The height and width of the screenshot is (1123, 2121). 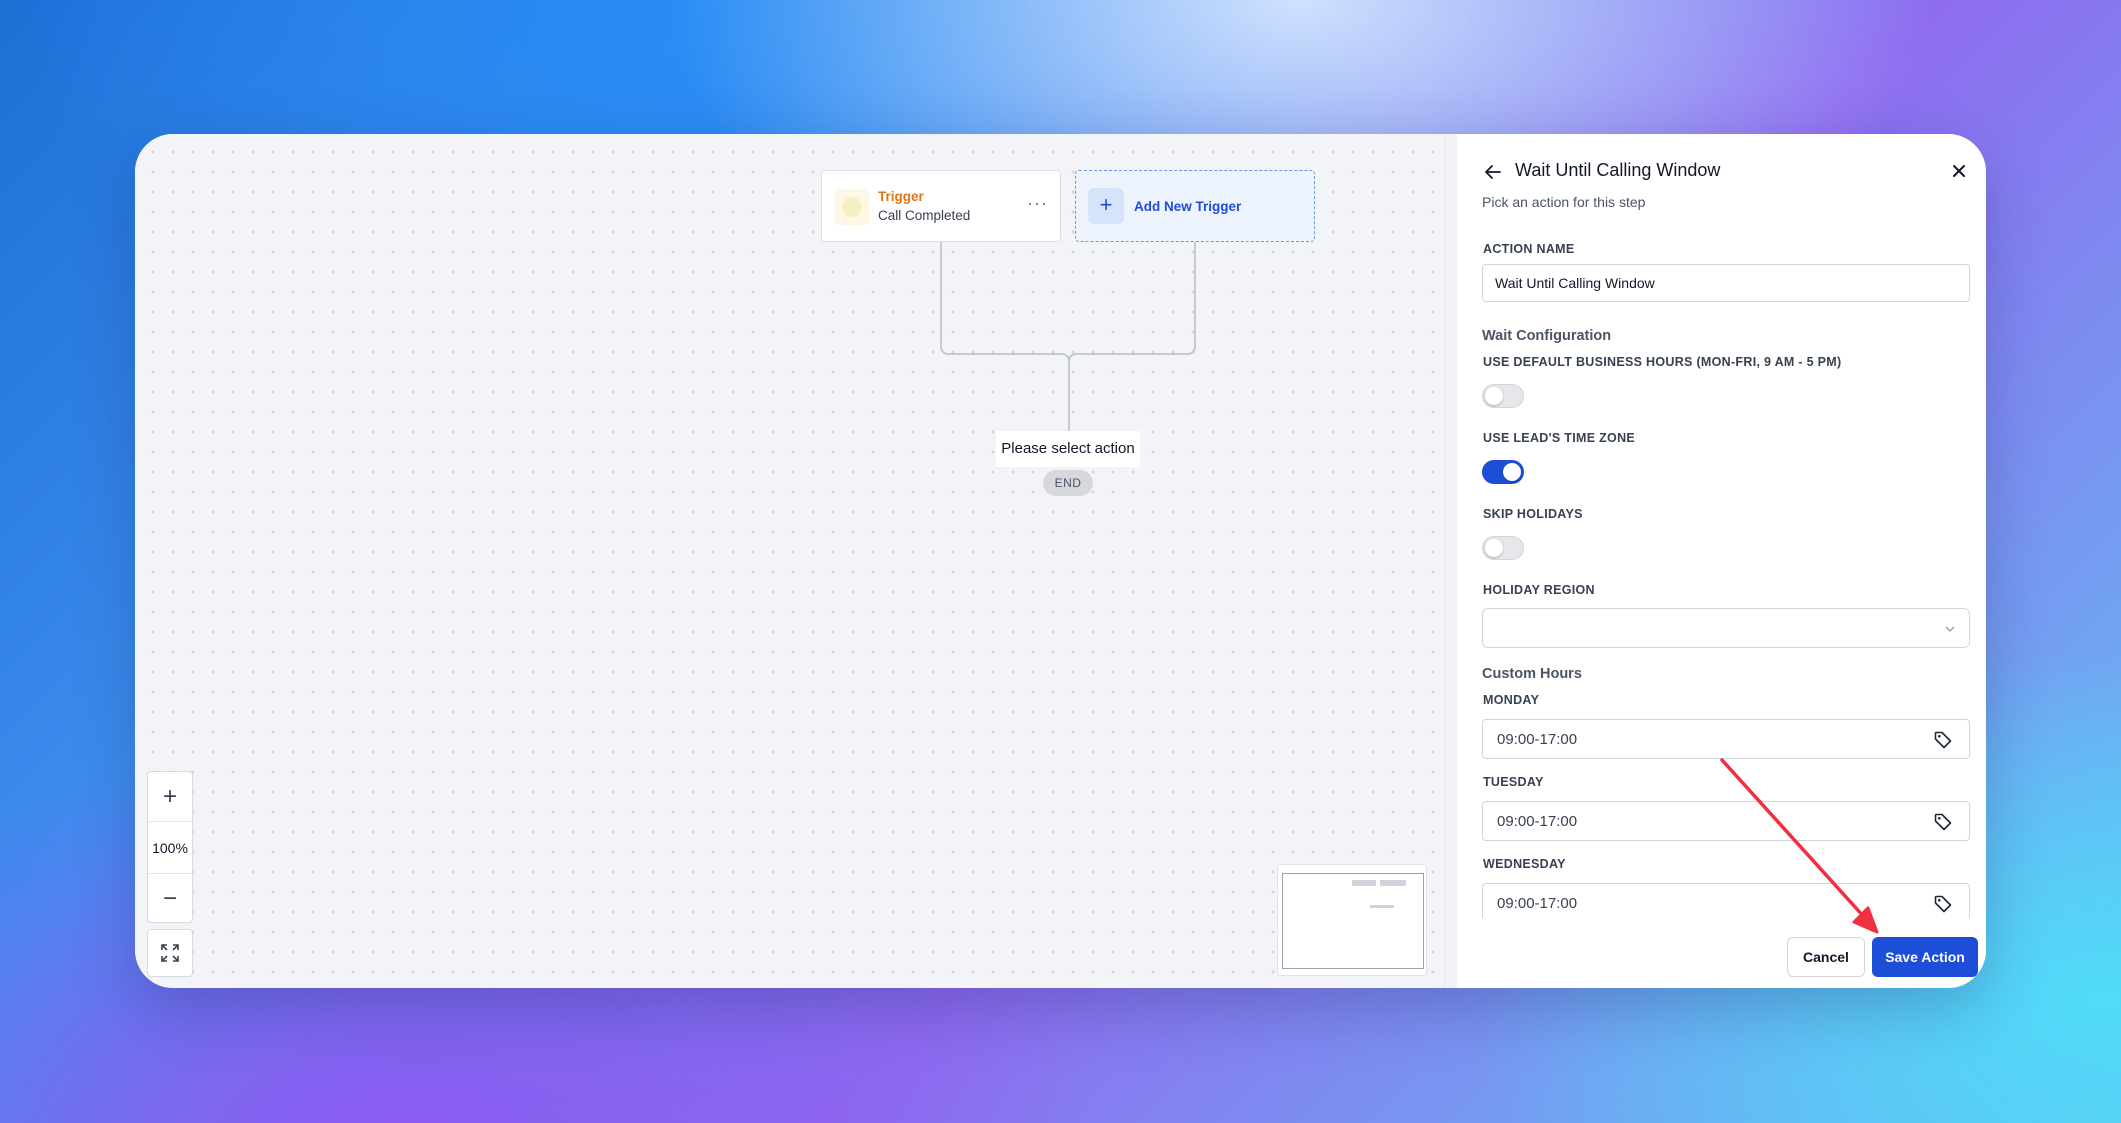 What do you see at coordinates (1068, 449) in the screenshot?
I see `select-action-node: Please select action` at bounding box center [1068, 449].